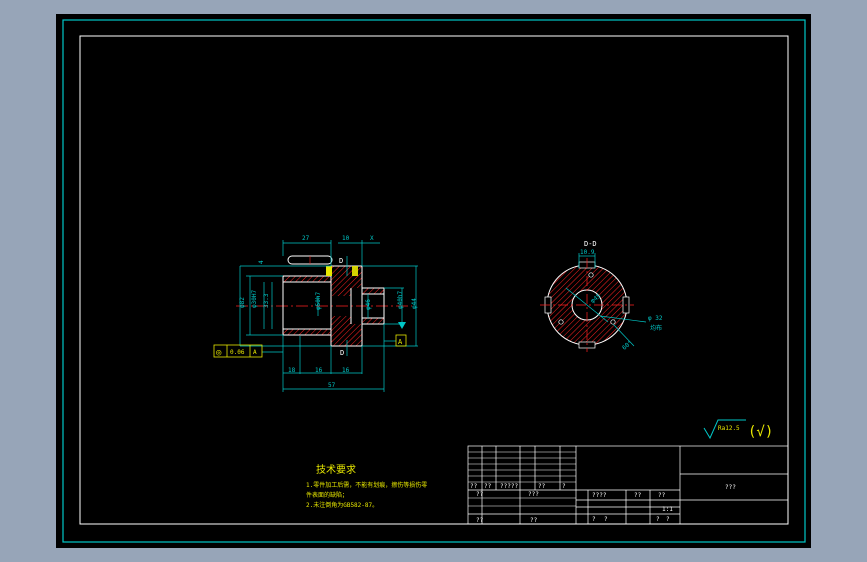 The height and width of the screenshot is (562, 867). What do you see at coordinates (400, 300) in the screenshot?
I see `dim-diam-right-1: φ40h7` at bounding box center [400, 300].